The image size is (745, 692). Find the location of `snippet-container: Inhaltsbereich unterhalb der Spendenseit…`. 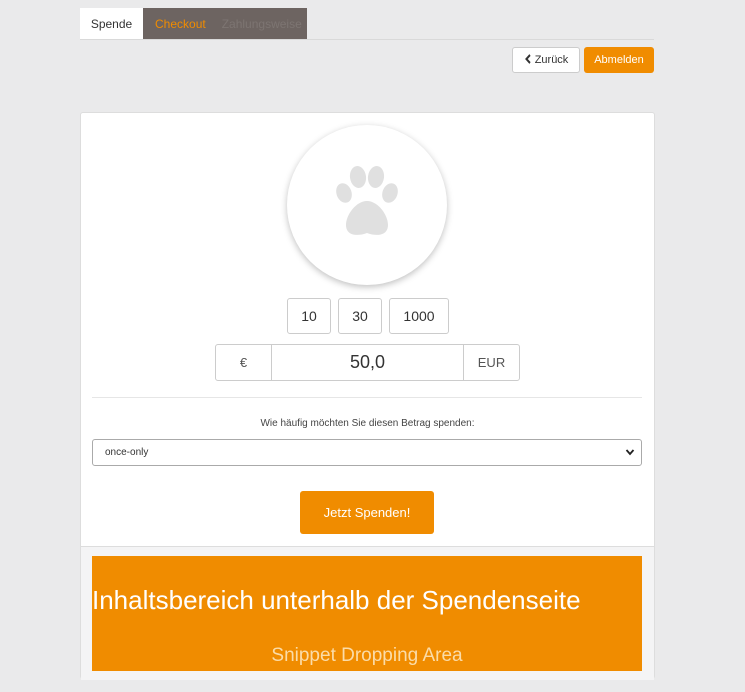

snippet-container: Inhaltsbereich unterhalb der Spendenseit… is located at coordinates (367, 613).